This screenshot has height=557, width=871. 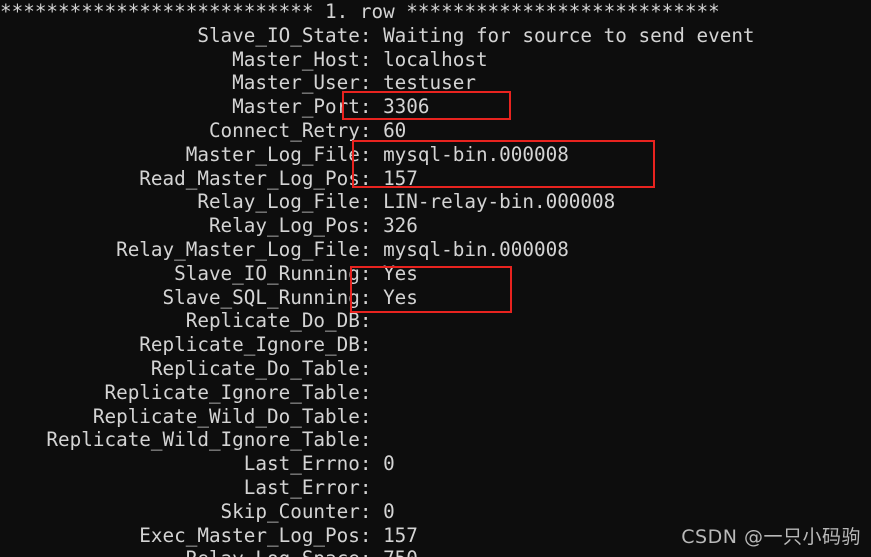 I want to click on status-field-relay-master-log-file: Relay_Master_Log_File: mysql-bin.000008, so click(x=284, y=249).